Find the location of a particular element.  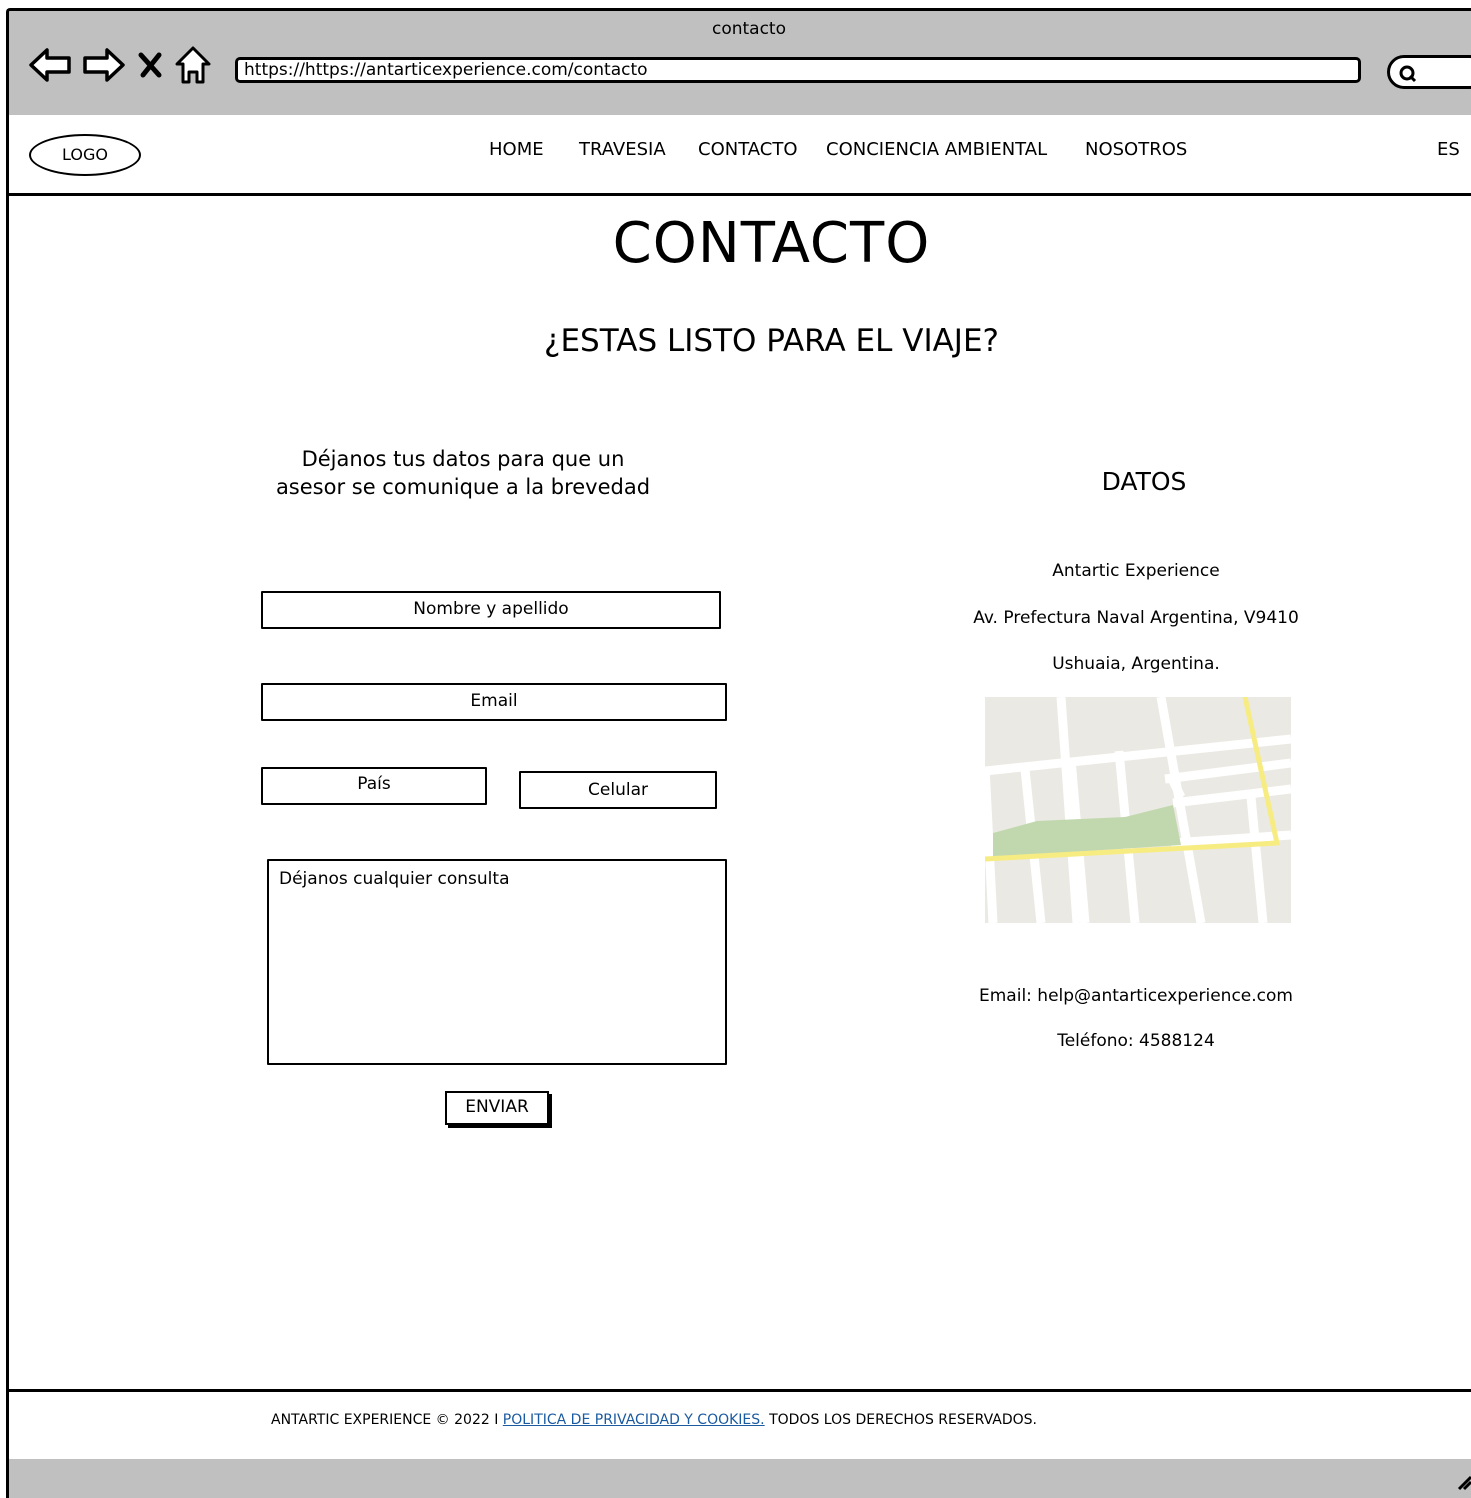

email-field: Email is located at coordinates (494, 702).